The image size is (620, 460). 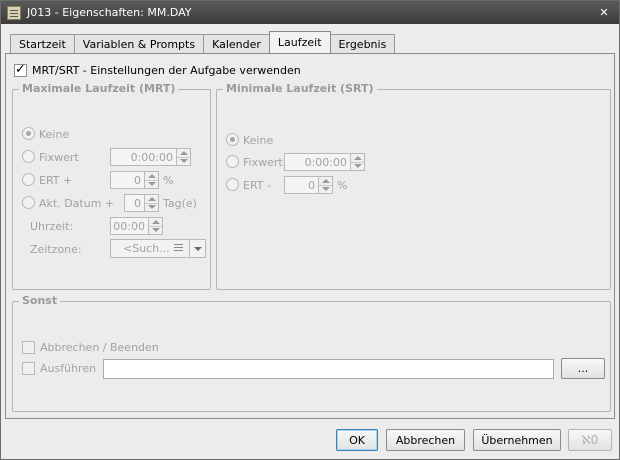 What do you see at coordinates (183, 157) in the screenshot?
I see `mrt-fixwert-spinner` at bounding box center [183, 157].